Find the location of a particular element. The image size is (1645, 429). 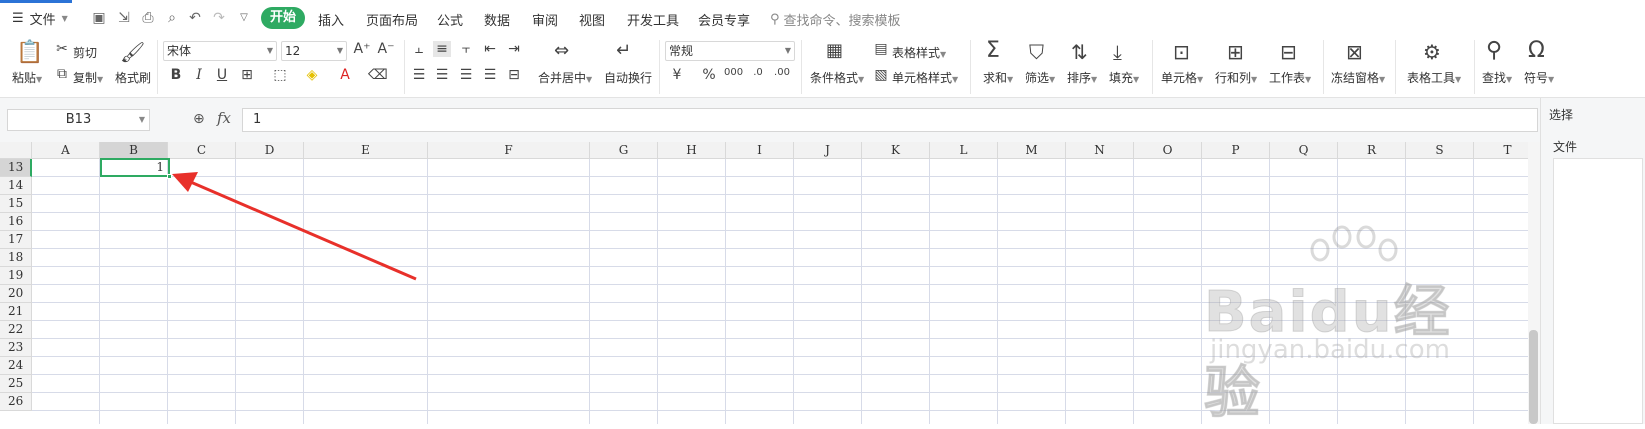

annotation-overlay is located at coordinates (294, 226).